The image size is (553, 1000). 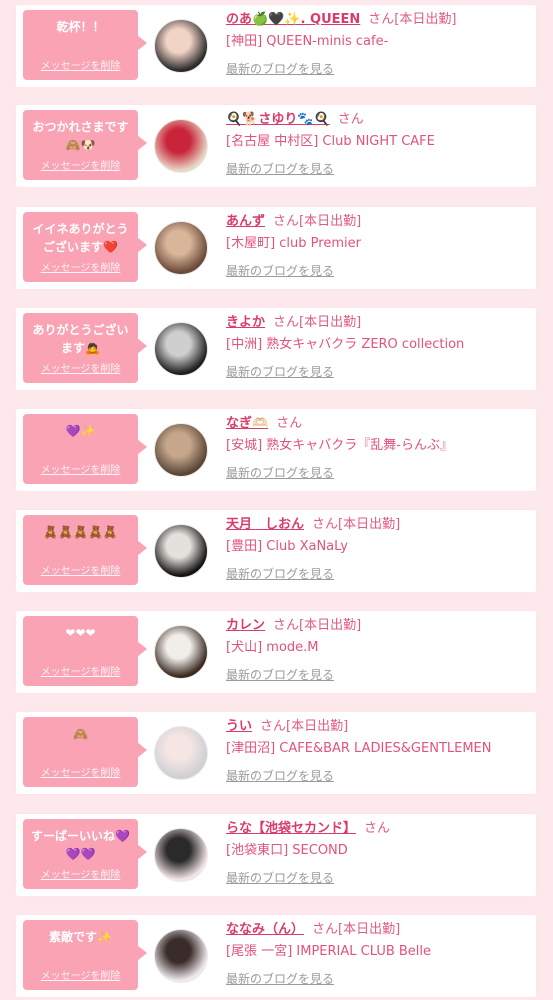 What do you see at coordinates (377, 323) in the screenshot?
I see `name-line: きよか さん[本日出勤]` at bounding box center [377, 323].